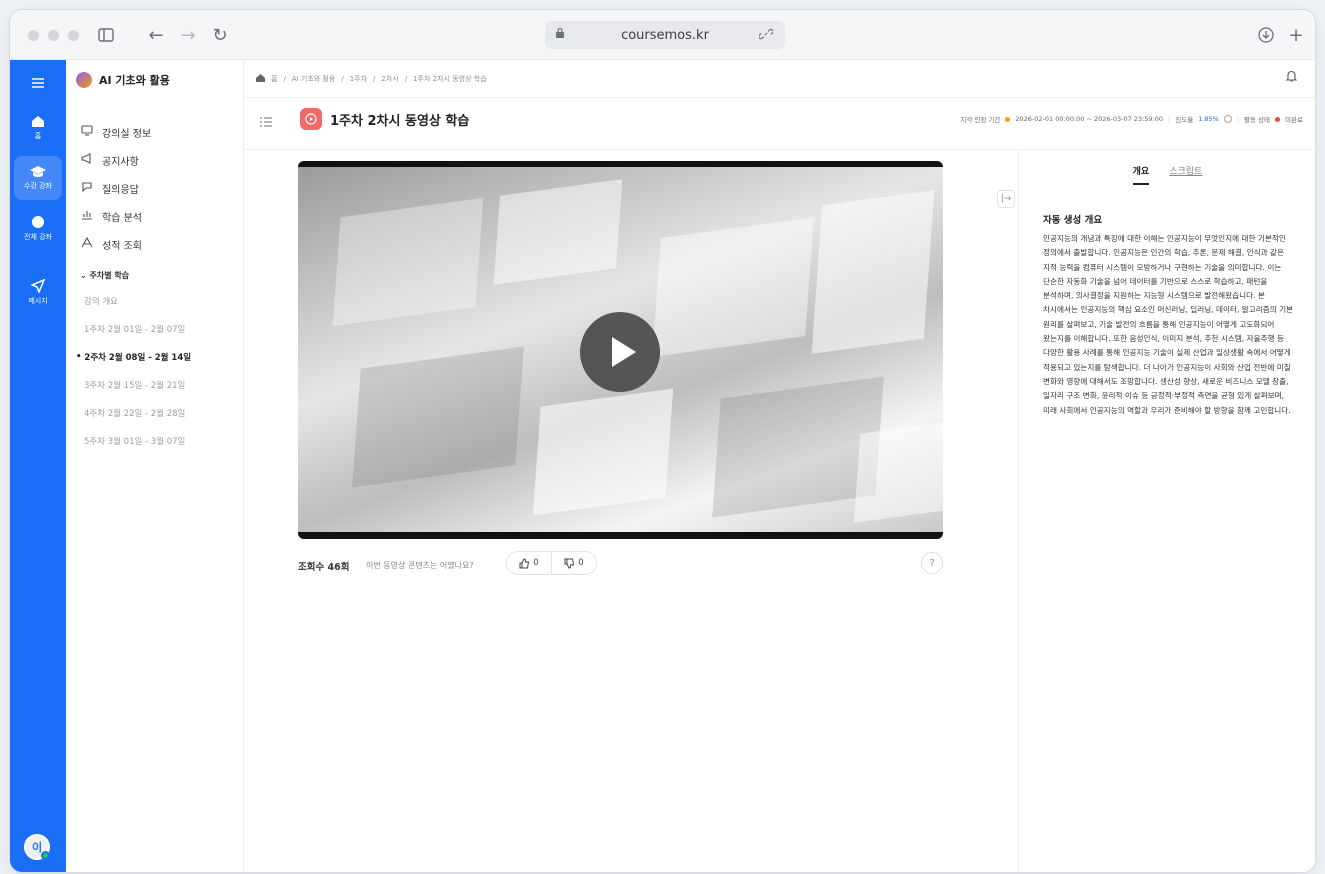 The width and height of the screenshot is (1325, 874). I want to click on rail-item-label: 메시지, so click(38, 300).